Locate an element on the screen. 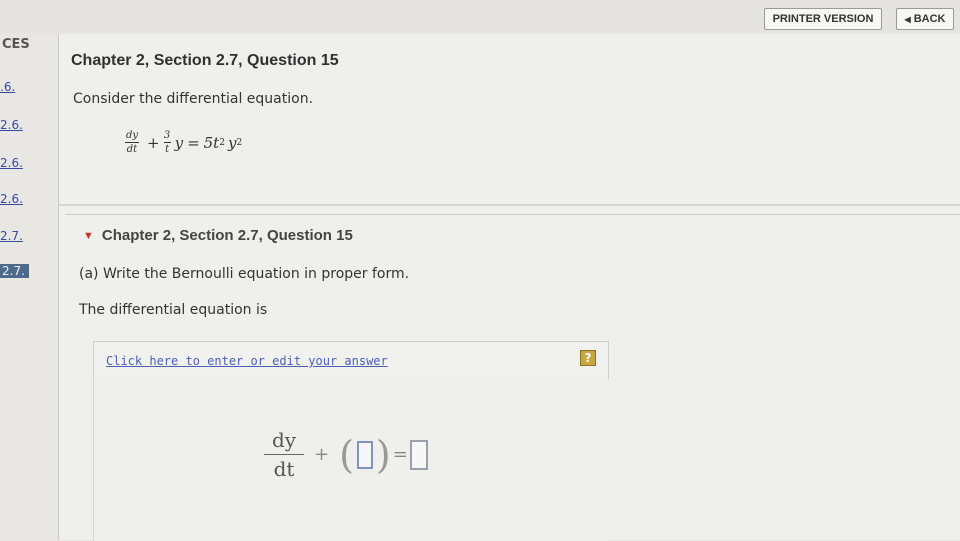  part-title-toggle: ▼ Chapter 2, Section 2.7, Question 15 is located at coordinates (218, 235).